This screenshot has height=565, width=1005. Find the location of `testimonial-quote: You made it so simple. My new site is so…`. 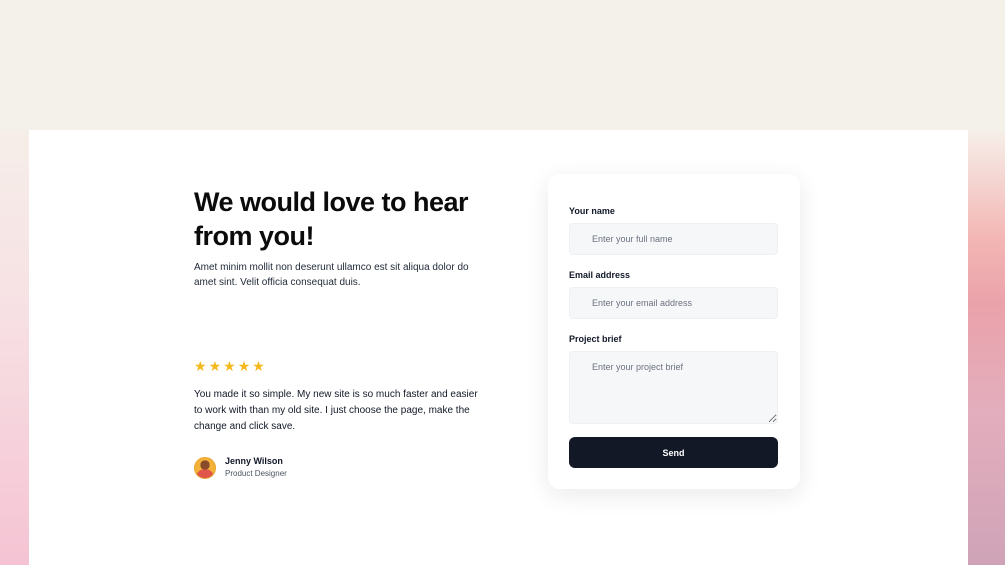

testimonial-quote: You made it so simple. My new site is so… is located at coordinates (336, 410).